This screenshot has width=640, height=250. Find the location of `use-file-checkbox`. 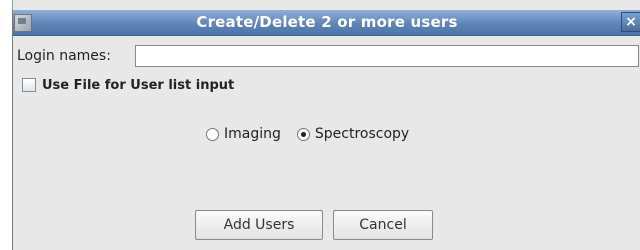

use-file-checkbox is located at coordinates (29, 85).